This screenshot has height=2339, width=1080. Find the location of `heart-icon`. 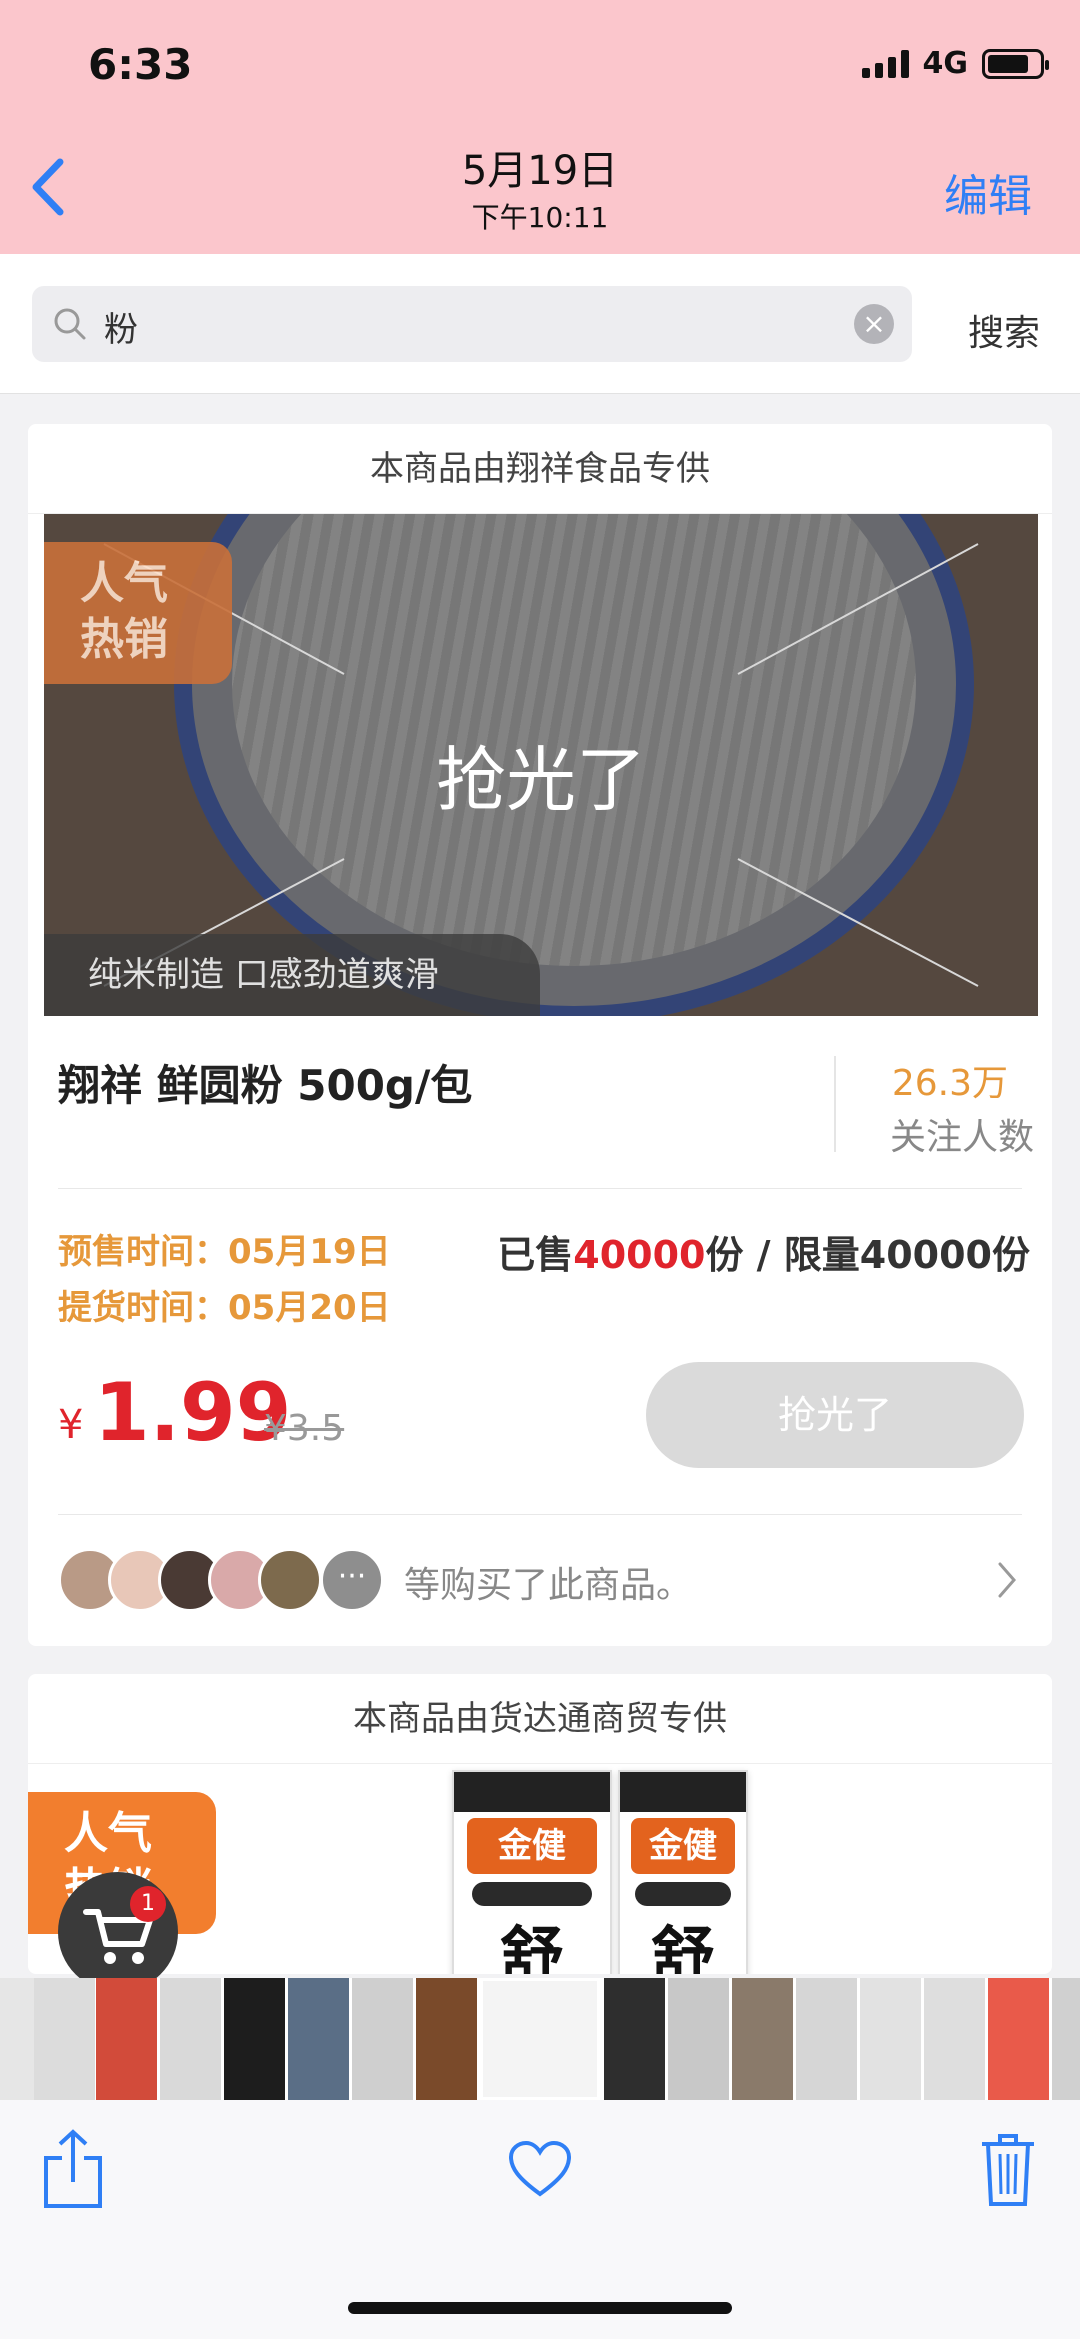

heart-icon is located at coordinates (540, 2169).